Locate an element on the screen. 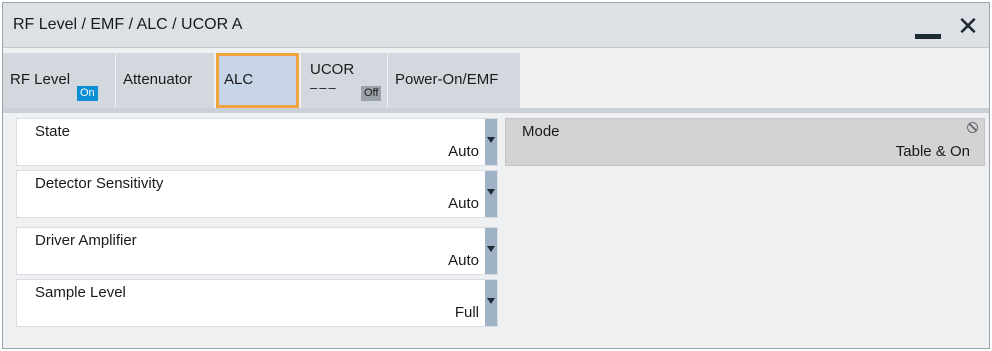  title-bar: RF Level / EMF / ALC / UCOR A ✕ is located at coordinates (496, 25).